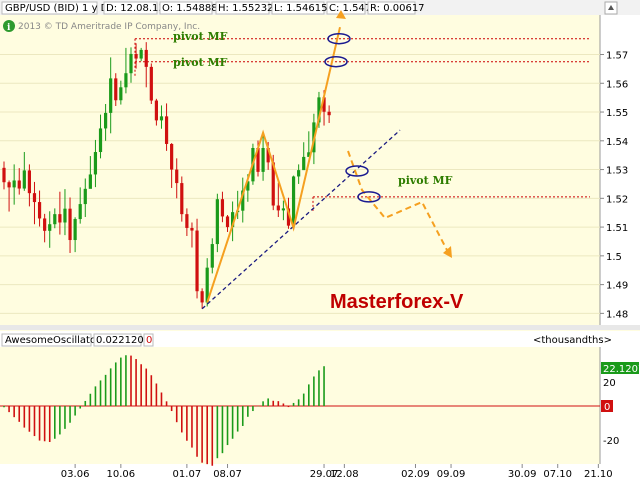 The width and height of the screenshot is (640, 480). What do you see at coordinates (9, 28) in the screenshot?
I see `info-icon-glyph: i` at bounding box center [9, 28].